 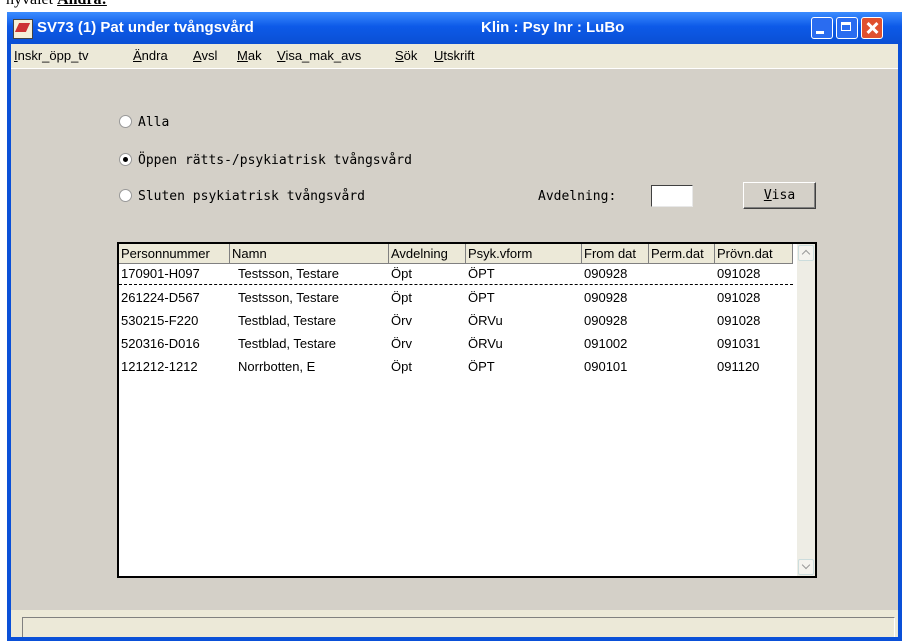 I want to click on radio-sluten: Sluten psykiatrisk tvångsvård, so click(x=242, y=196).